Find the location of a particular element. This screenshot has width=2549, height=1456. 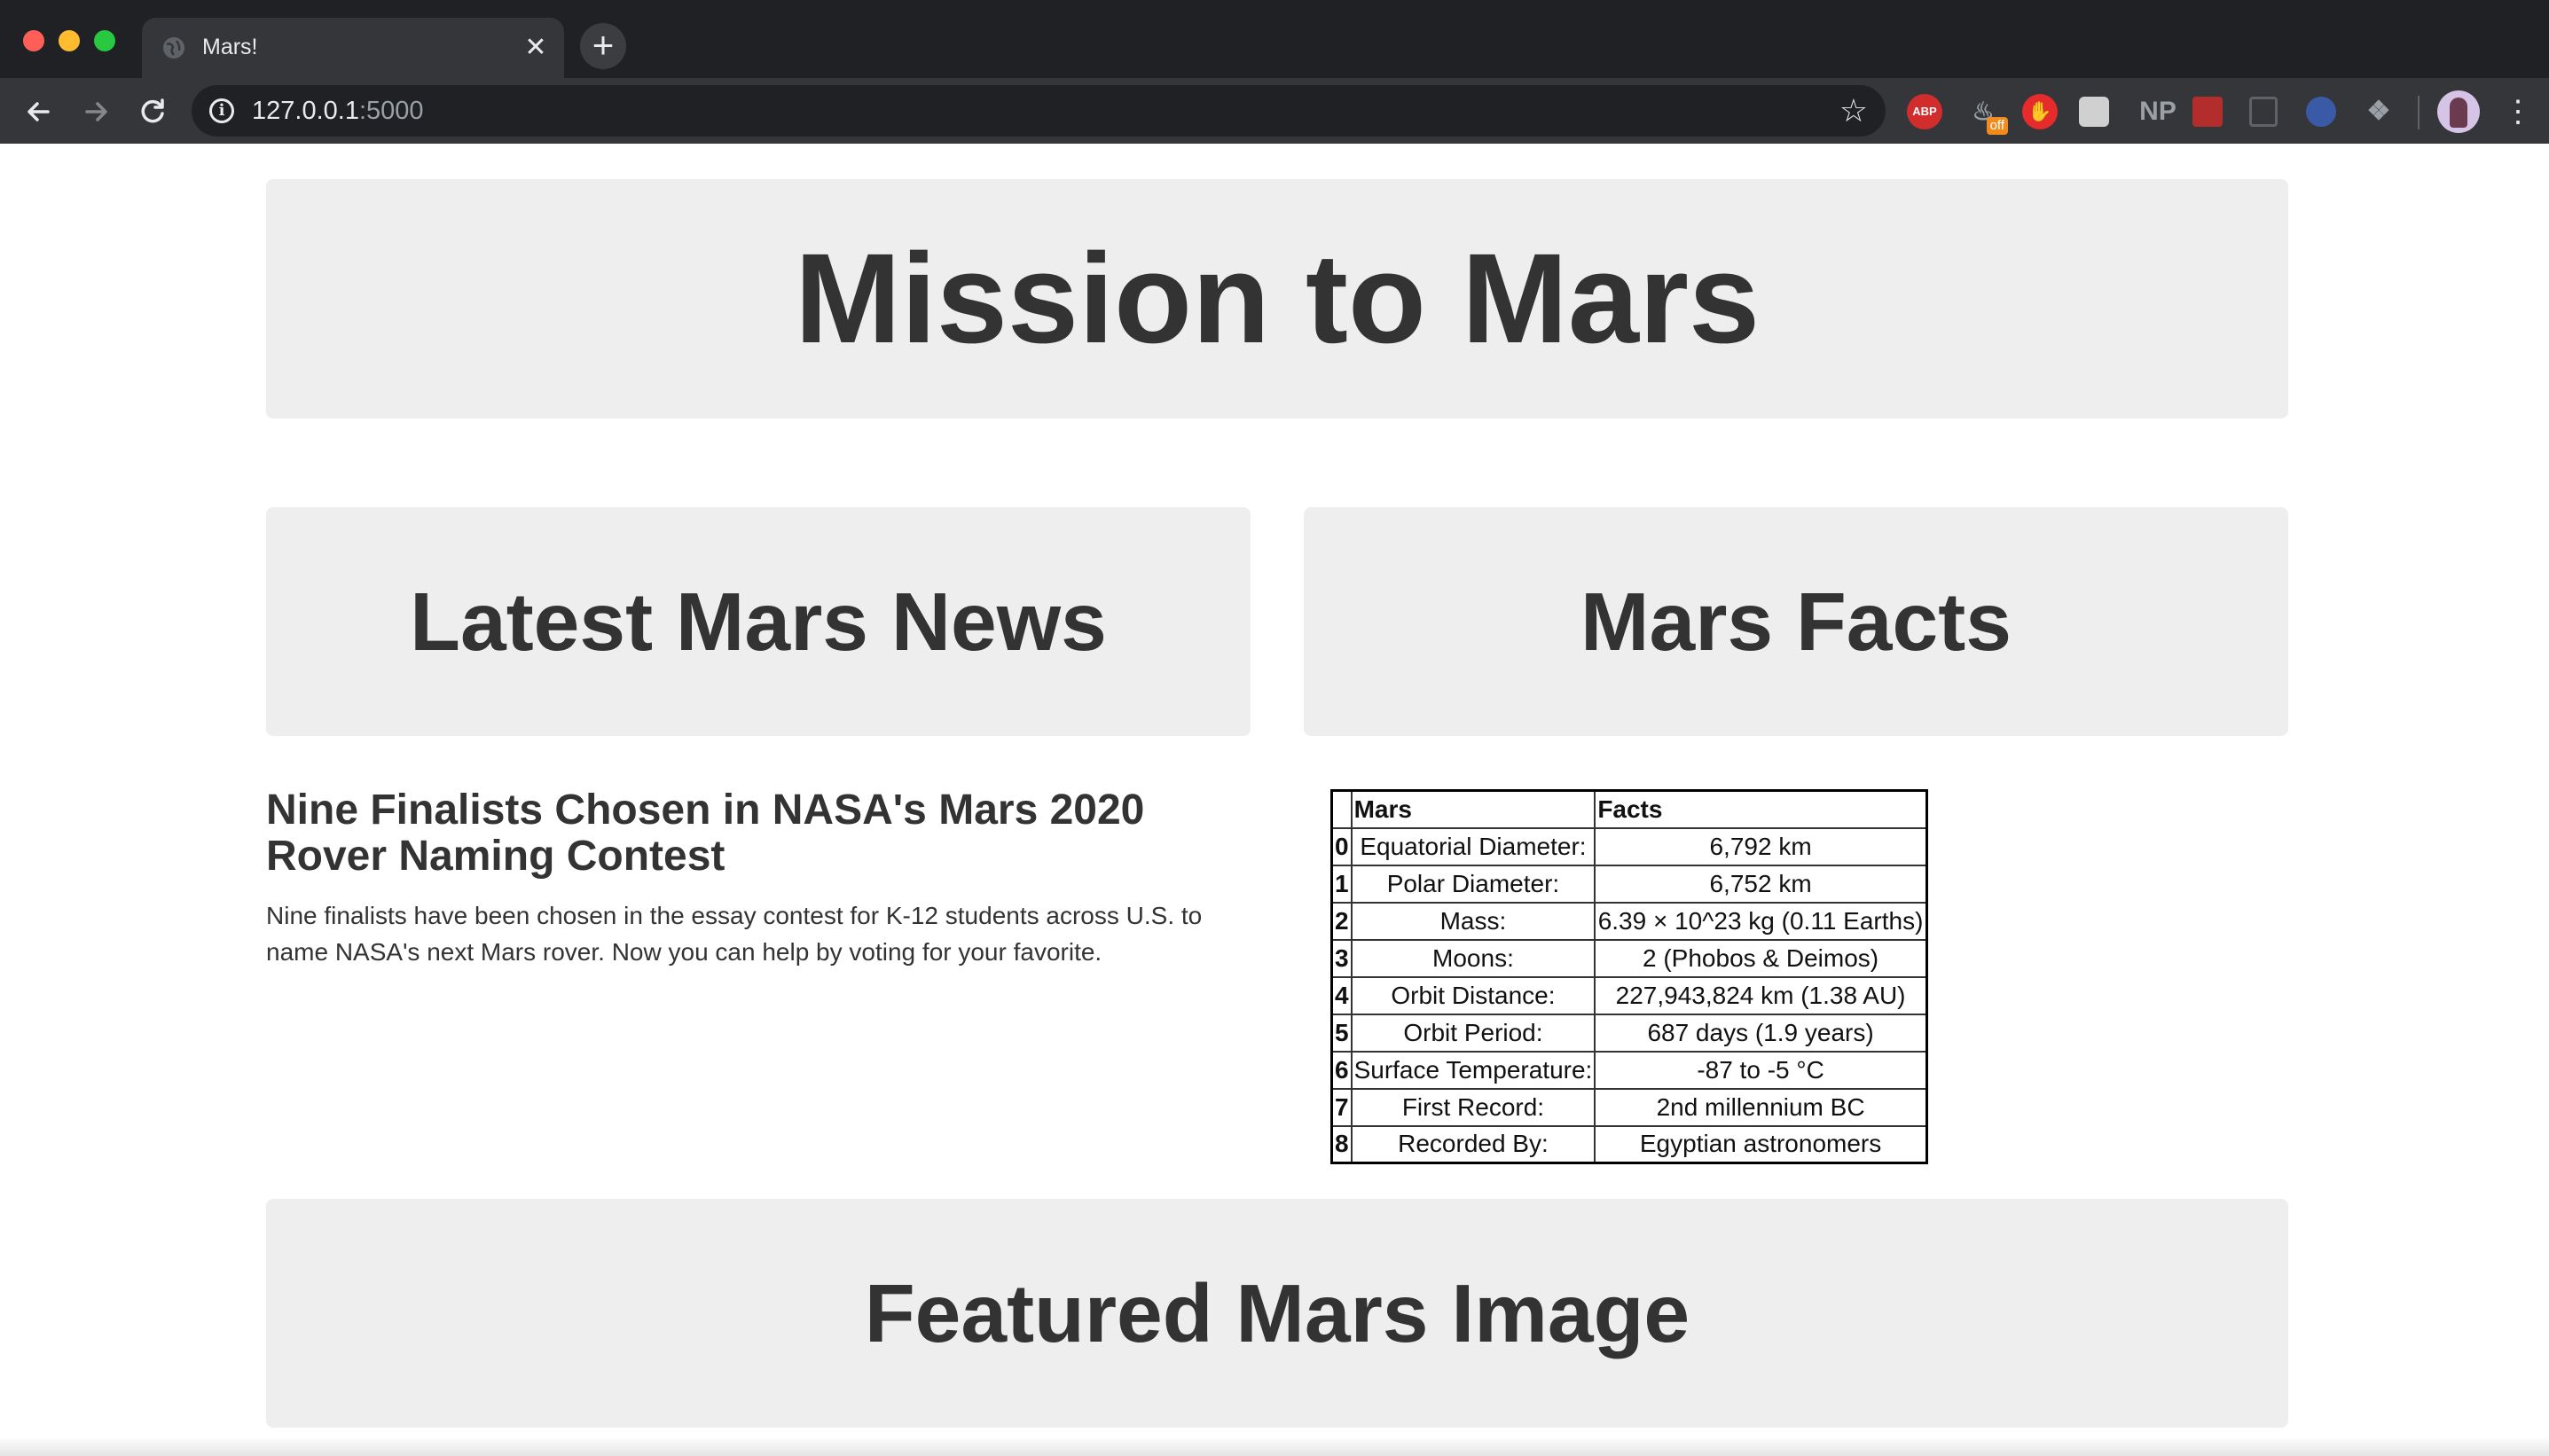

address-bar: i 127.0.0.1:5000 ☆ is located at coordinates (1039, 111).